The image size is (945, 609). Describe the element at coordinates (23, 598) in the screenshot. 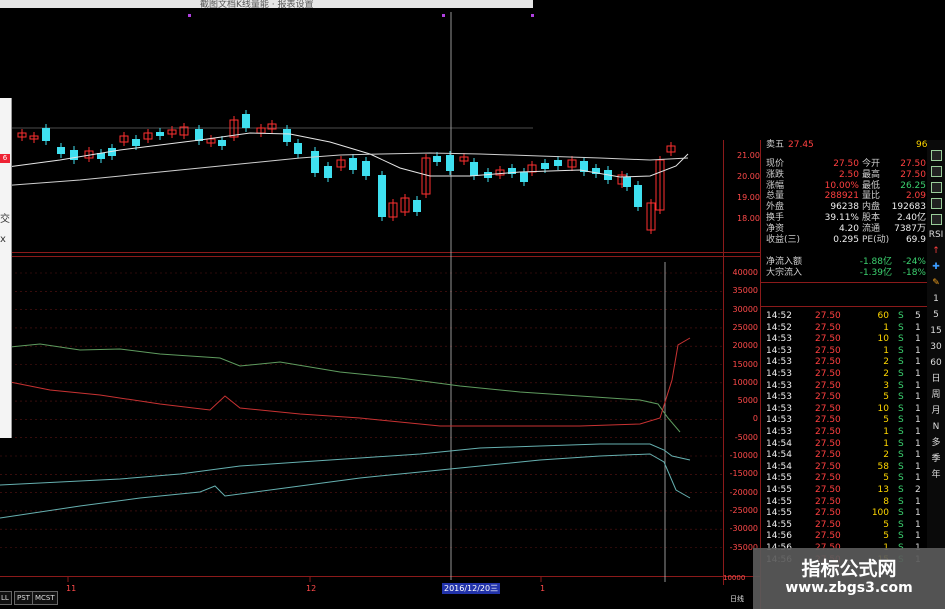

I see `tab-pst: PST` at that location.